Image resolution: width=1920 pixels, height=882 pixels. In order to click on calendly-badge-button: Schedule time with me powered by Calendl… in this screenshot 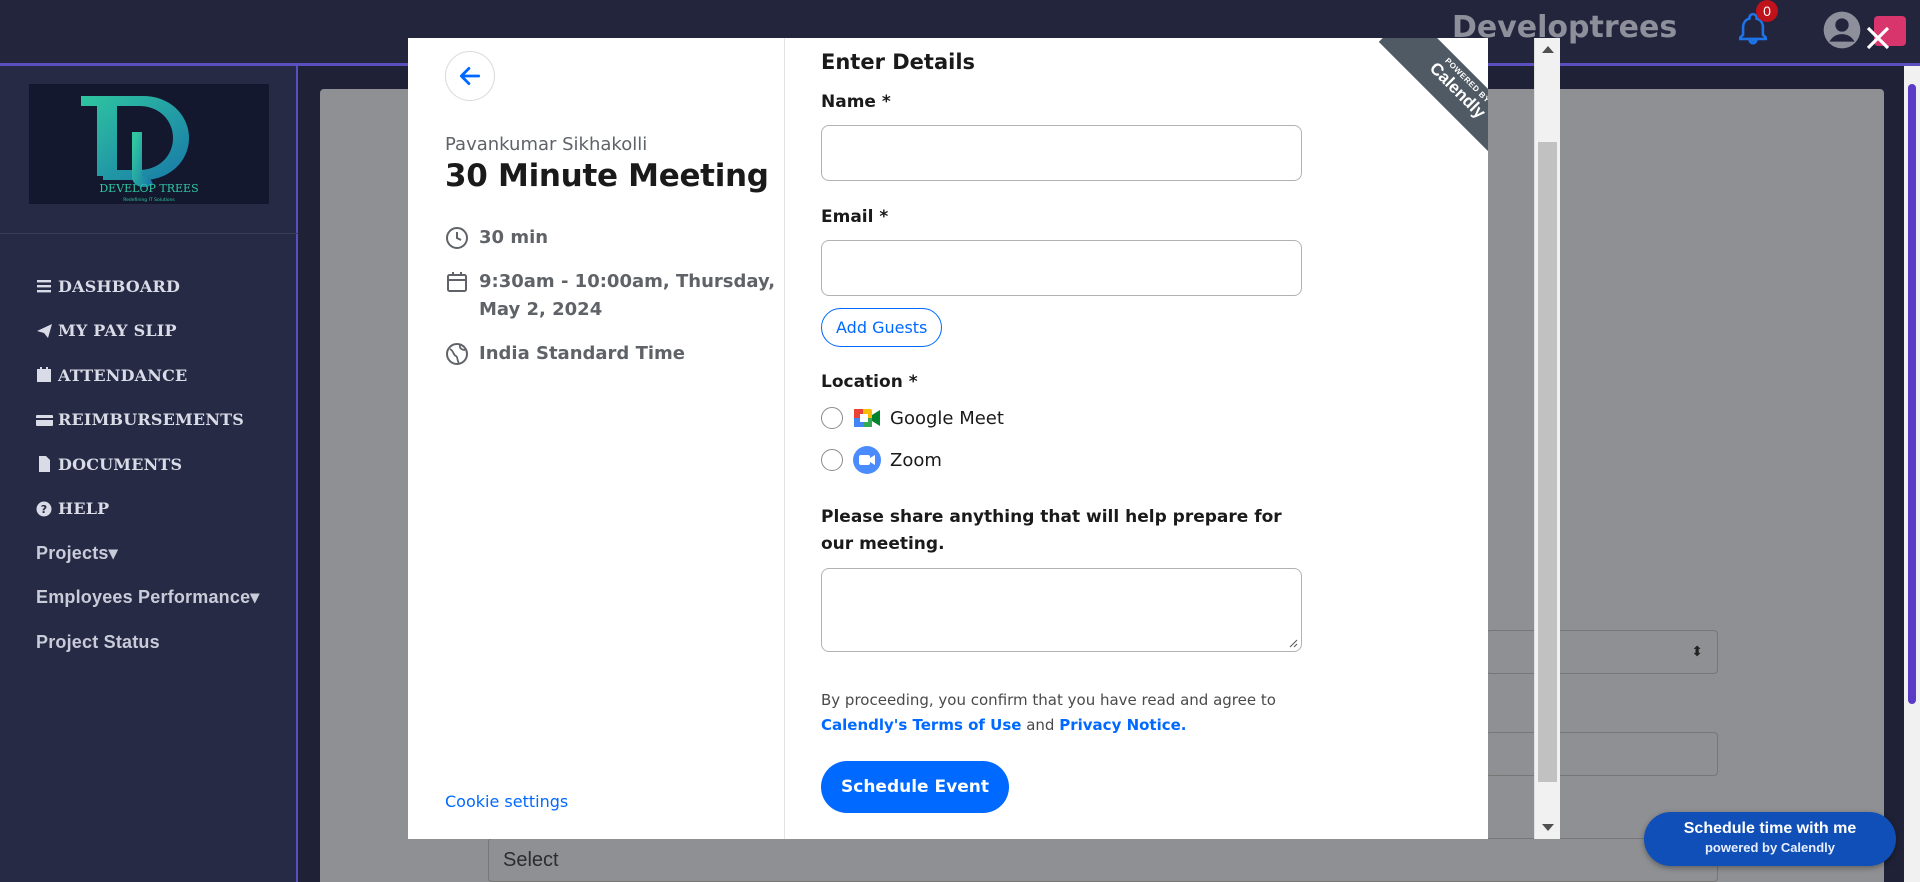, I will do `click(1770, 839)`.